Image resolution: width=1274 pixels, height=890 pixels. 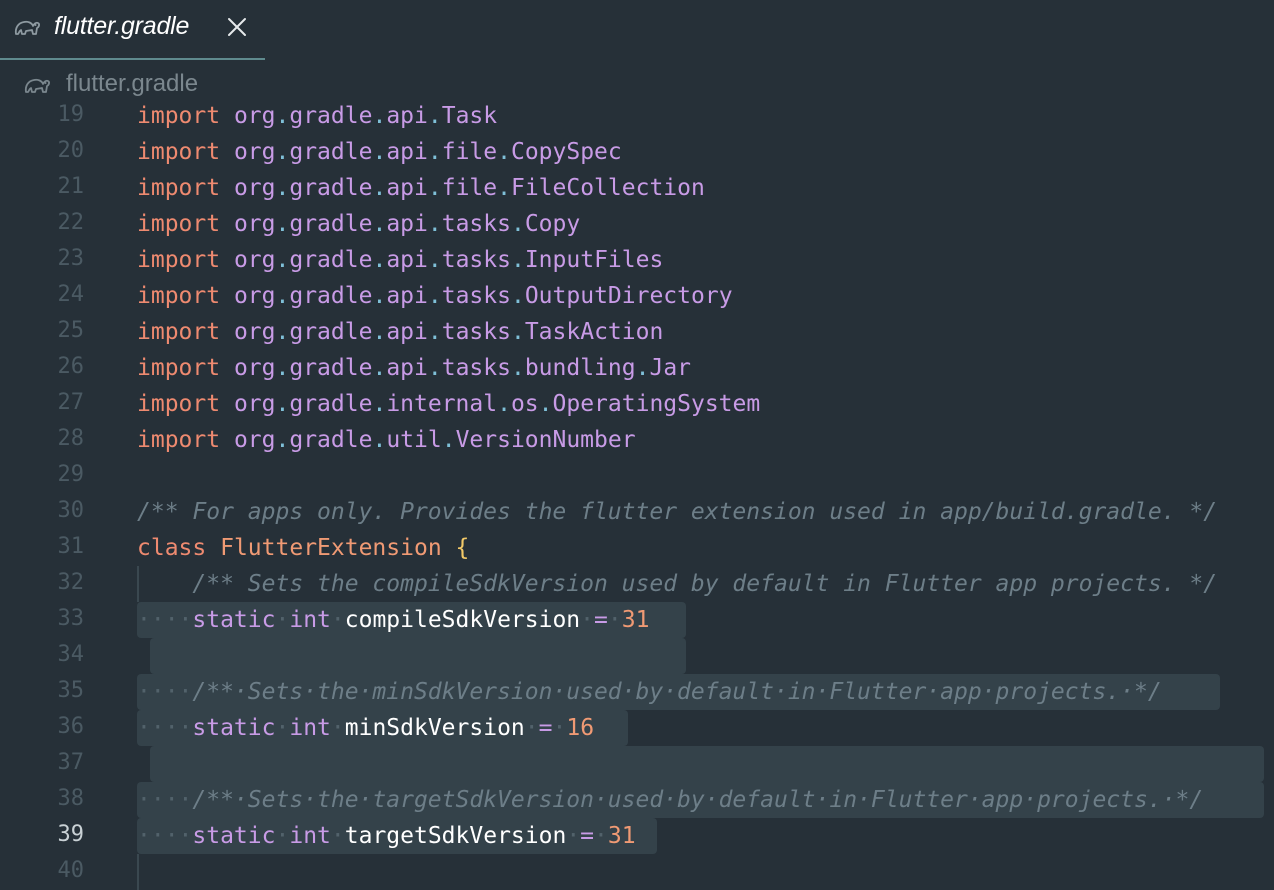 I want to click on code-line: 23 import org.gradle.api.tasks.InputFiles, so click(x=637, y=260).